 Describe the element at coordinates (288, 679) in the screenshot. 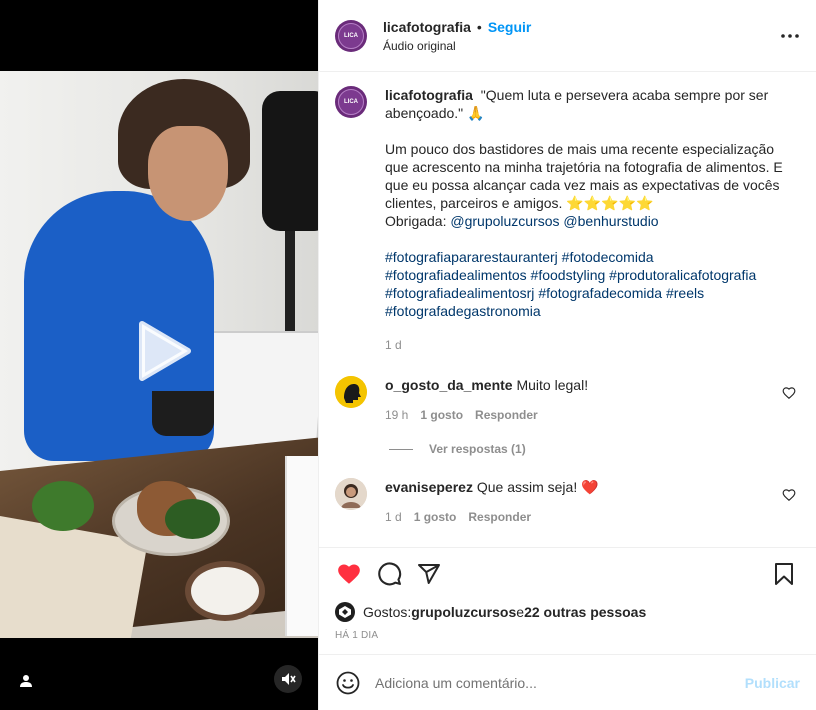

I see `mute-icon` at that location.